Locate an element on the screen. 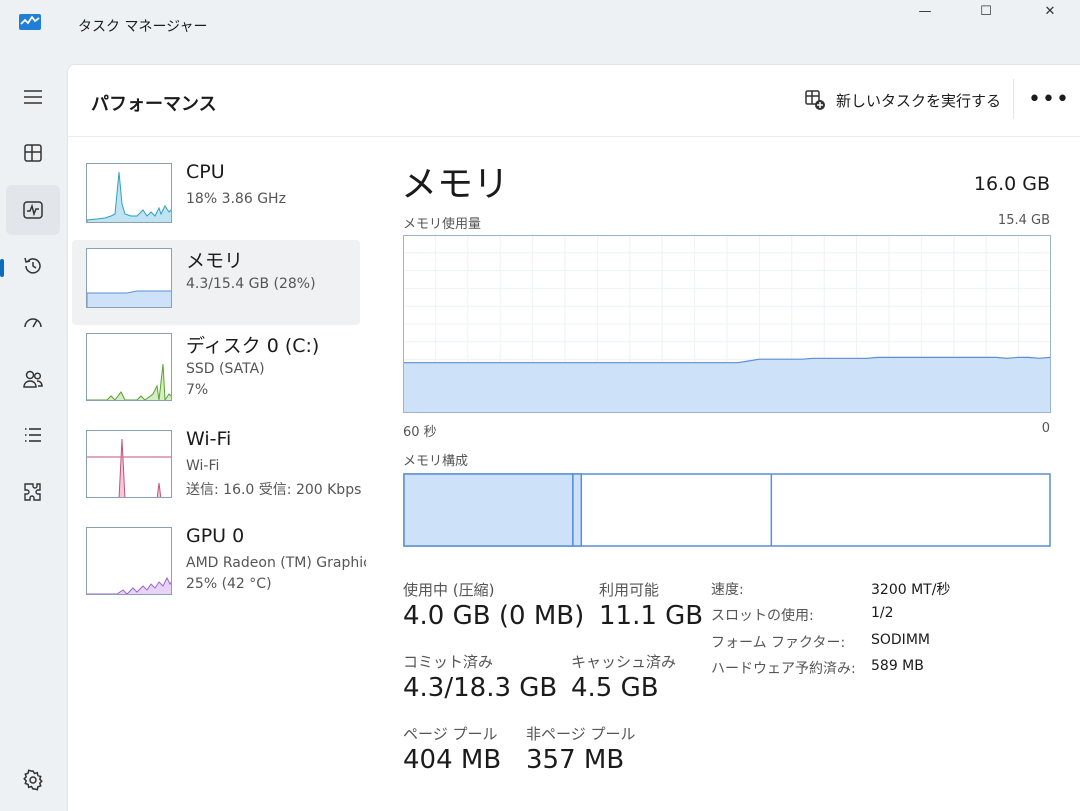  command-divider is located at coordinates (1013, 99).